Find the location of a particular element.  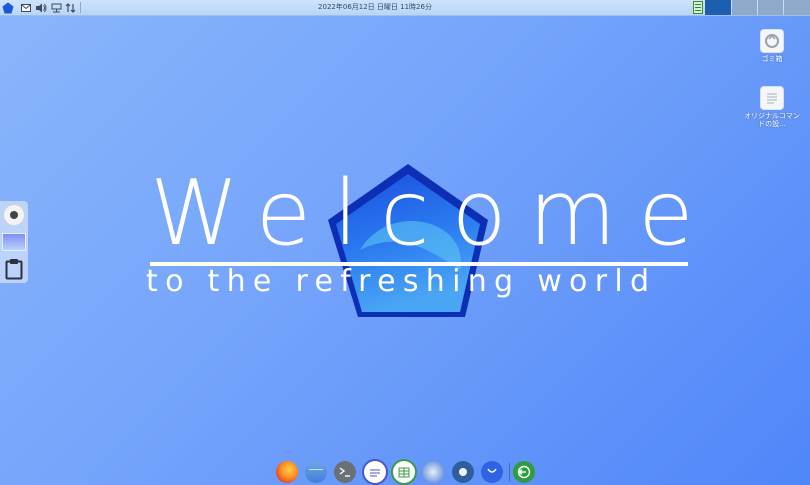

desktop-icon-trash: ゴミ箱 is located at coordinates (772, 46).